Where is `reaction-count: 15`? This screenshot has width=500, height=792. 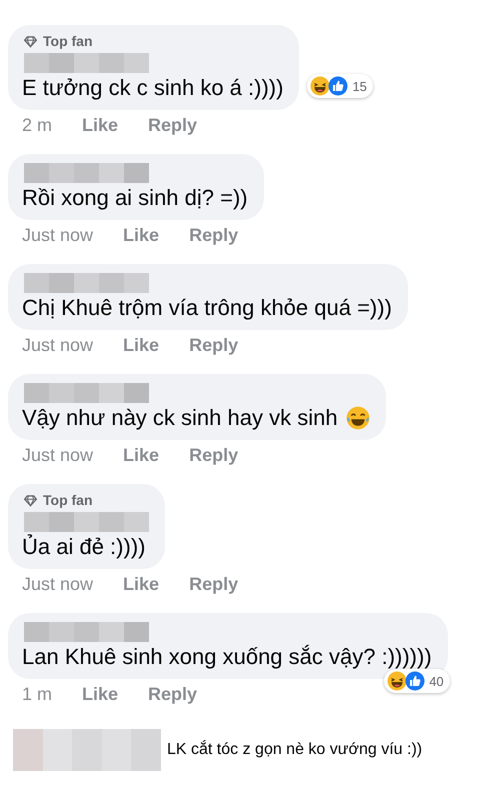 reaction-count: 15 is located at coordinates (340, 86).